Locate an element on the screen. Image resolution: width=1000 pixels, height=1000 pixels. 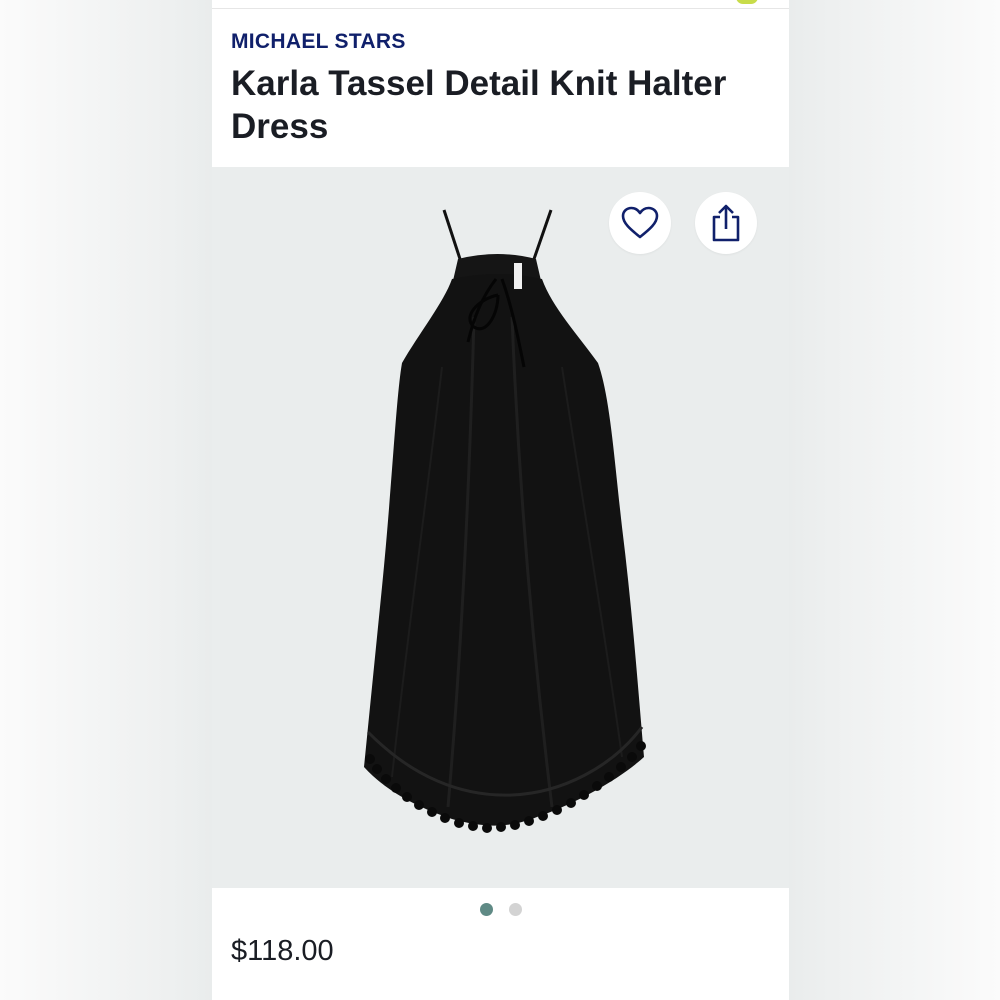
brand-name: MICHAEL STARS is located at coordinates (318, 42).